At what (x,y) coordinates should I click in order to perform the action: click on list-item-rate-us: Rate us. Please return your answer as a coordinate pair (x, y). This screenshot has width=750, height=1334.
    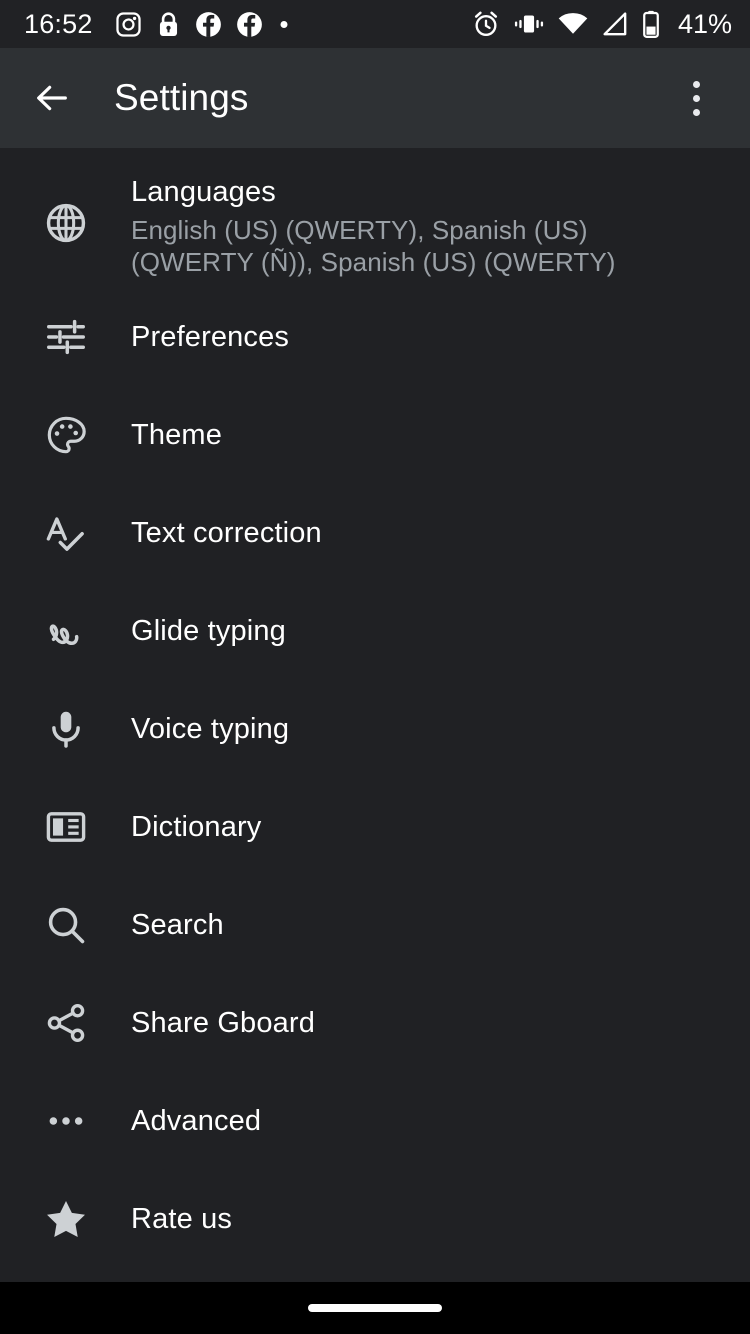
    Looking at the image, I should click on (375, 1219).